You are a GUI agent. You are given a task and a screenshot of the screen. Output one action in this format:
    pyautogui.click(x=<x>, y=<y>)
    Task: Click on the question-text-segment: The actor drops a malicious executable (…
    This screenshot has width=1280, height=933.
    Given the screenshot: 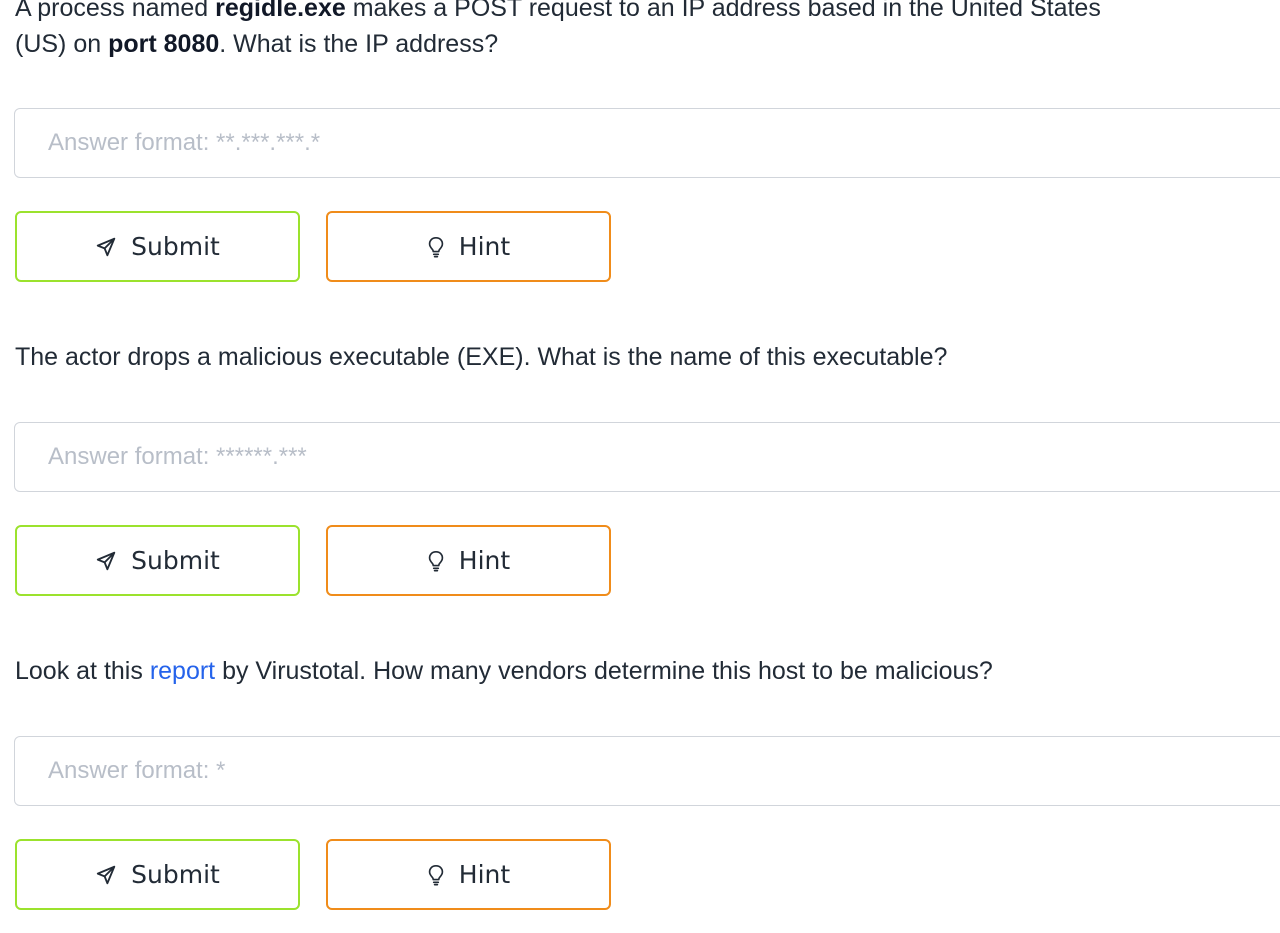 What is the action you would take?
    pyautogui.click(x=481, y=357)
    